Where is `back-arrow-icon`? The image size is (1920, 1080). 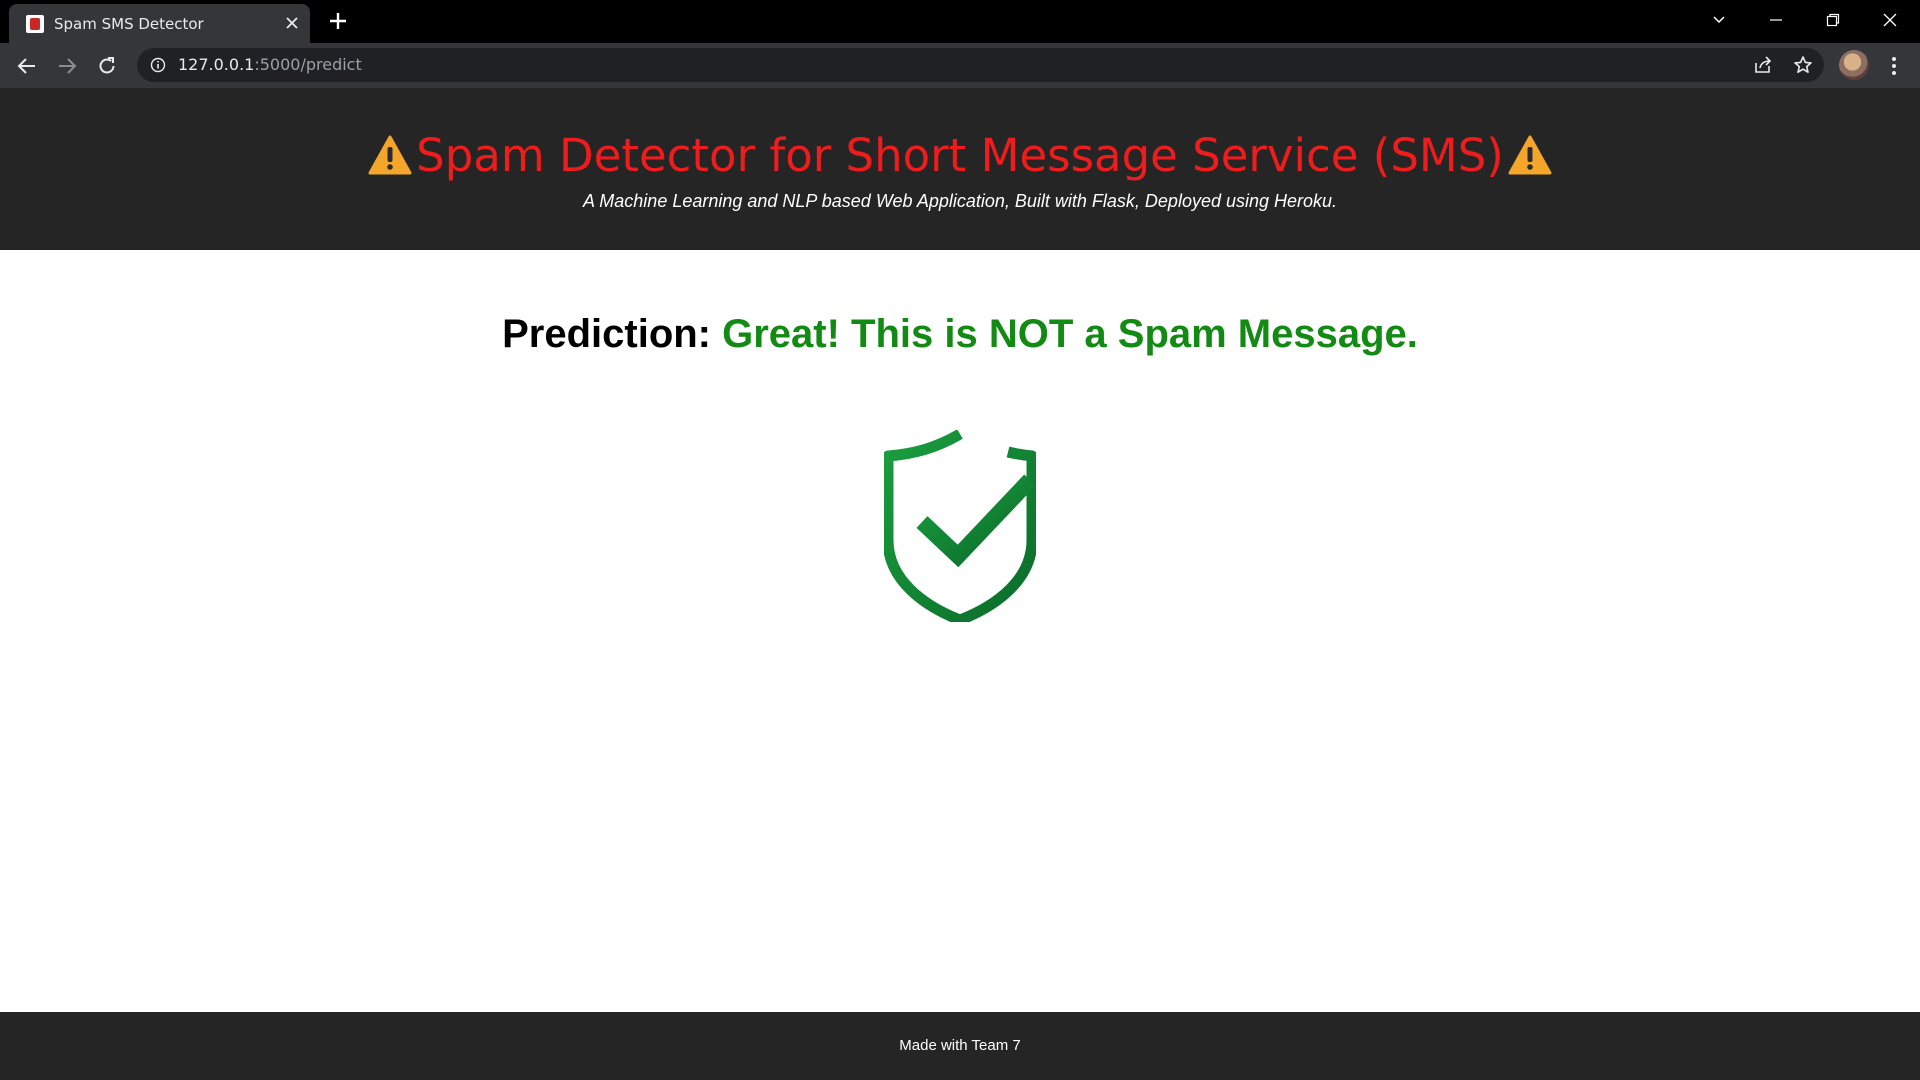 back-arrow-icon is located at coordinates (27, 66).